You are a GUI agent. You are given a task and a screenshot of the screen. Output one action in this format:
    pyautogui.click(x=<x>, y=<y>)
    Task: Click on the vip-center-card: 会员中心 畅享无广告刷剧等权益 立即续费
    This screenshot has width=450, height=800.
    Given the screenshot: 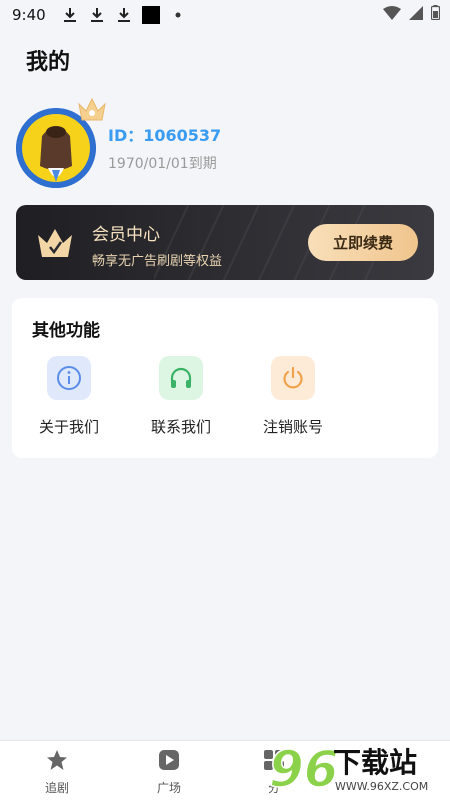 What is the action you would take?
    pyautogui.click(x=225, y=242)
    